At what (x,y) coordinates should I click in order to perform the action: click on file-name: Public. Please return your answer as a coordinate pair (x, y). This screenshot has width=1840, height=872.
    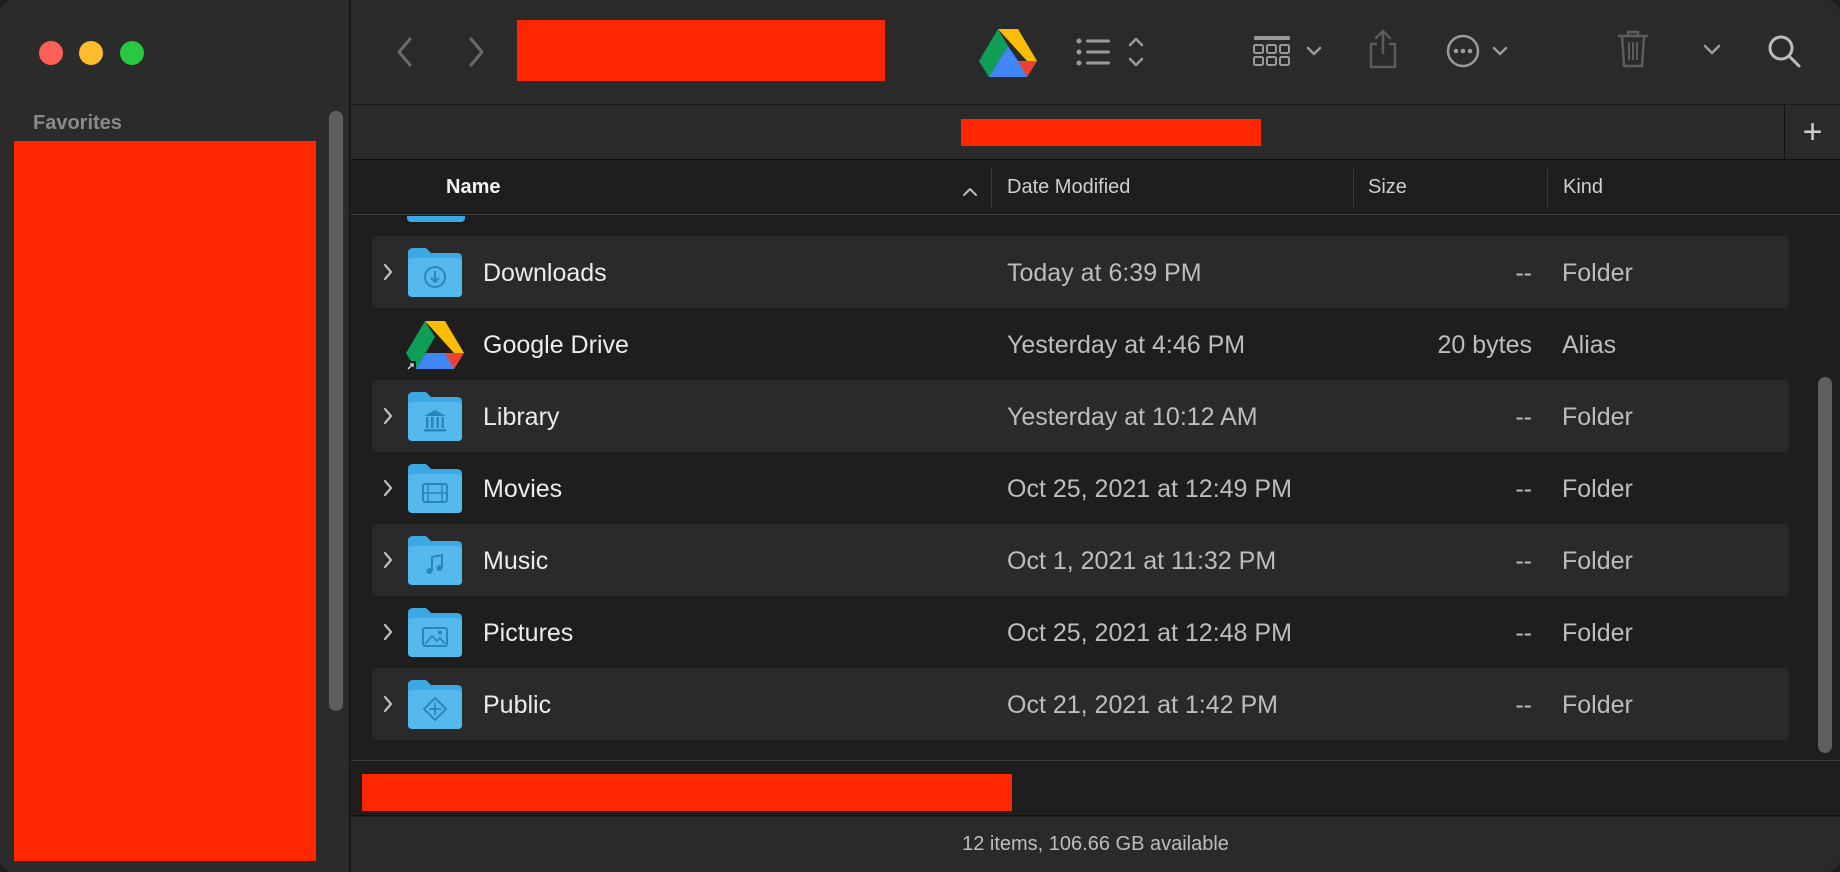
    Looking at the image, I should click on (517, 705).